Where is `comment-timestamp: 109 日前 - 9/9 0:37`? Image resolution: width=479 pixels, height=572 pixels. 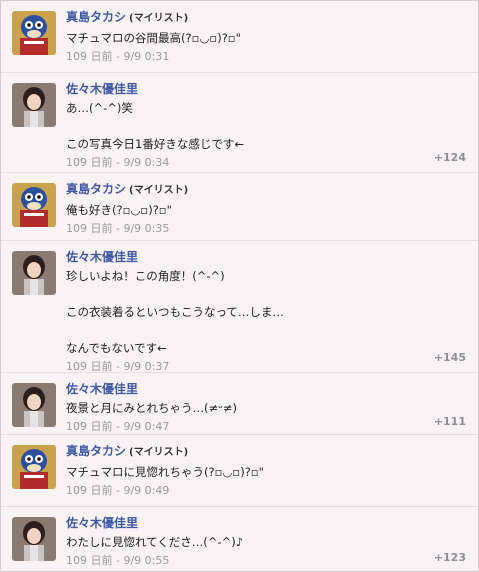 comment-timestamp: 109 日前 - 9/9 0:37 is located at coordinates (267, 366).